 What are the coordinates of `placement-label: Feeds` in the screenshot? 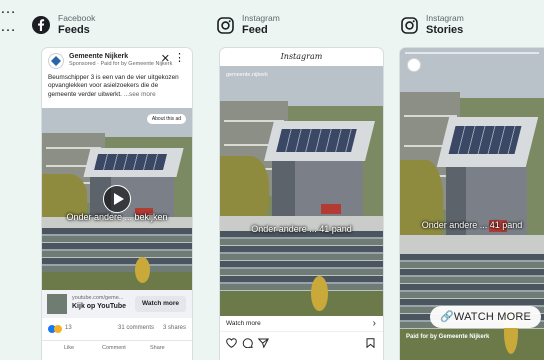 It's located at (74, 29).